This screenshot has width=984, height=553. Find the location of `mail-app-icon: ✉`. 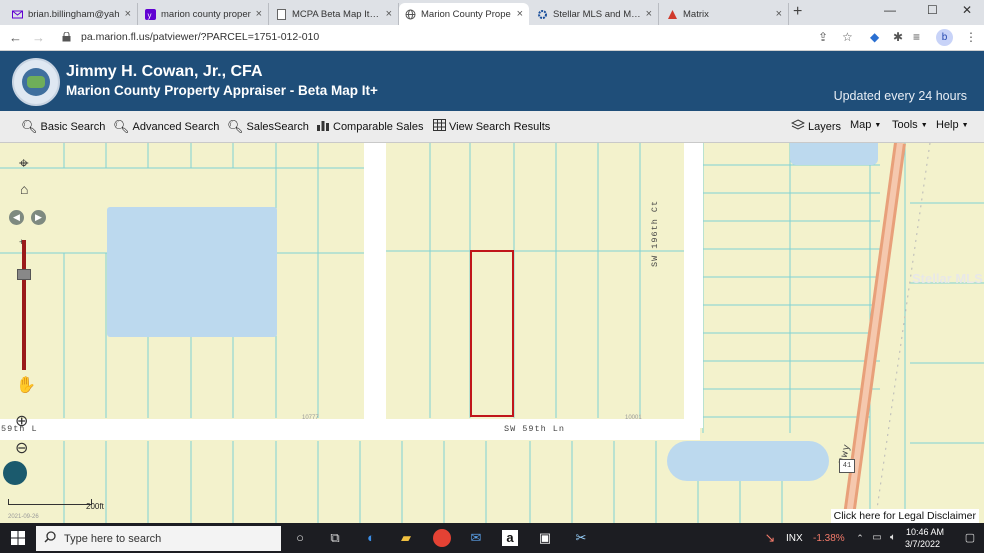

mail-app-icon: ✉ is located at coordinates (476, 538).